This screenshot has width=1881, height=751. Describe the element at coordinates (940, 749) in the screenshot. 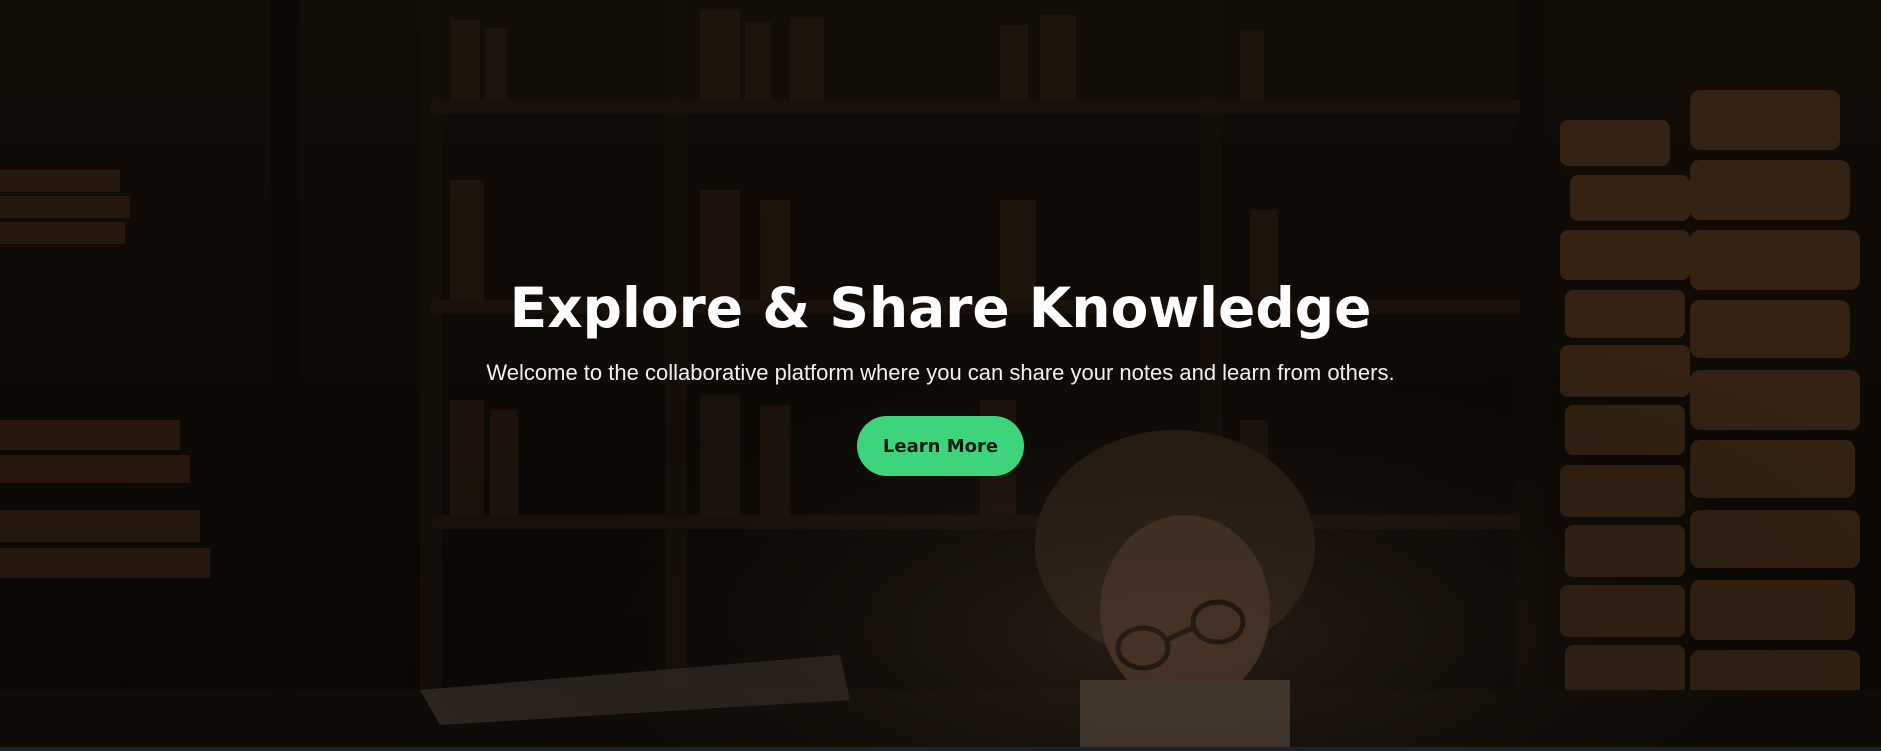

I see `page-bottom-edge` at that location.